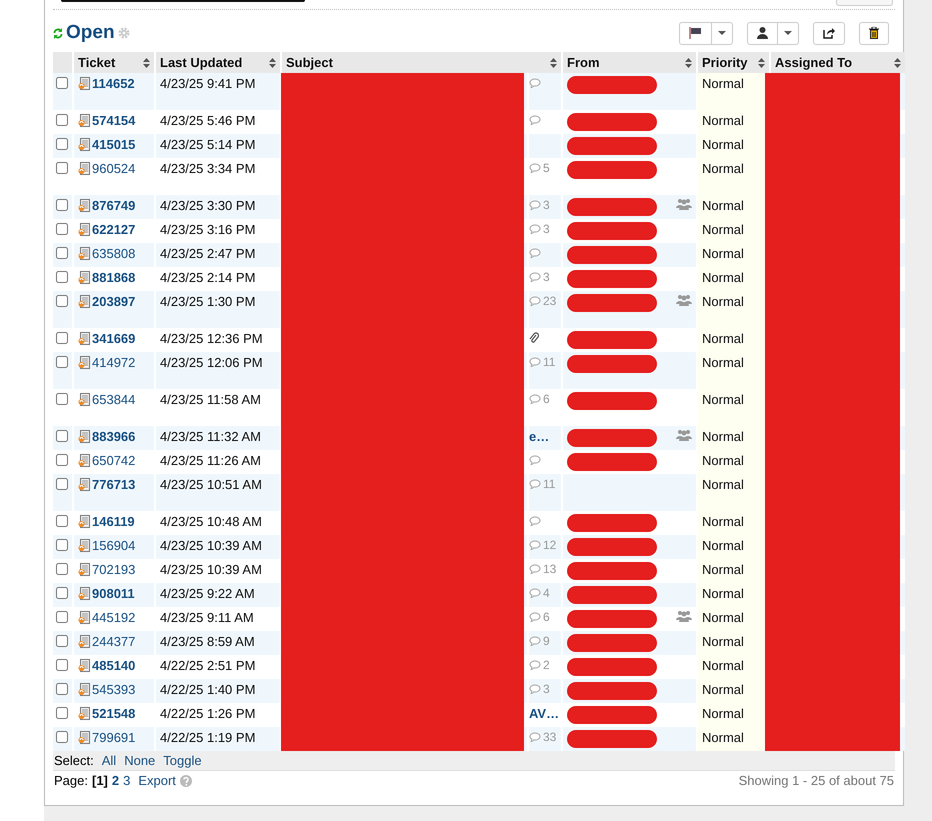 This screenshot has height=821, width=932. What do you see at coordinates (58, 33) in the screenshot?
I see `refresh-icon` at bounding box center [58, 33].